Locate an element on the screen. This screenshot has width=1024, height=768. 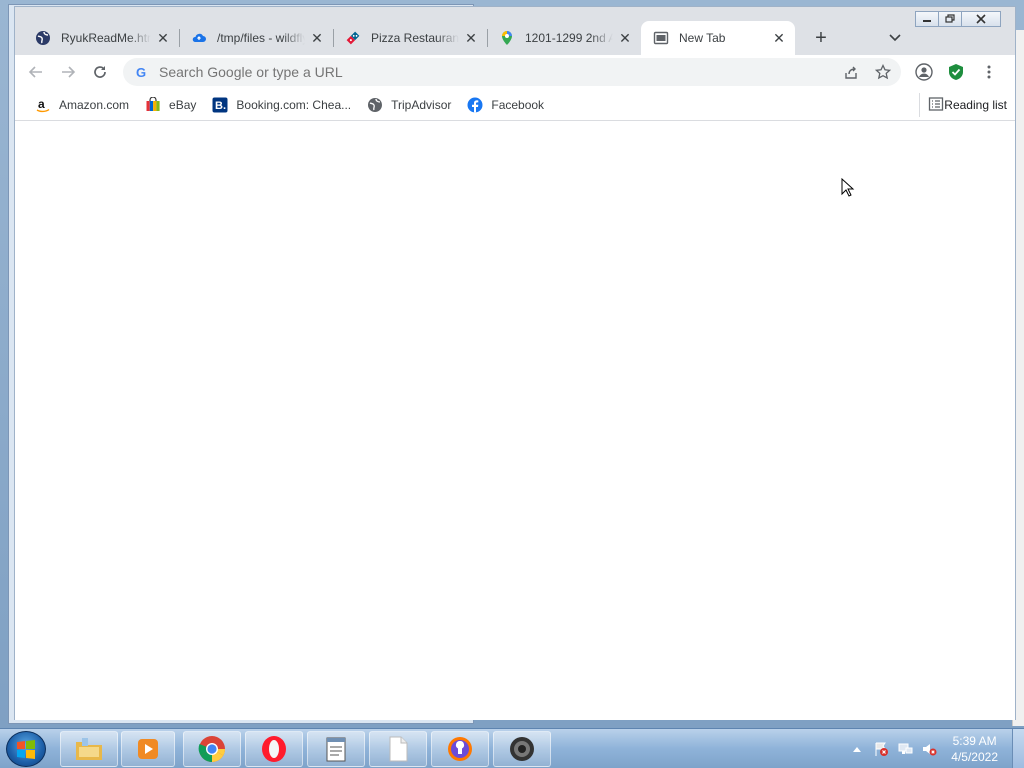
tab-title: New Tab is located at coordinates (702, 38).